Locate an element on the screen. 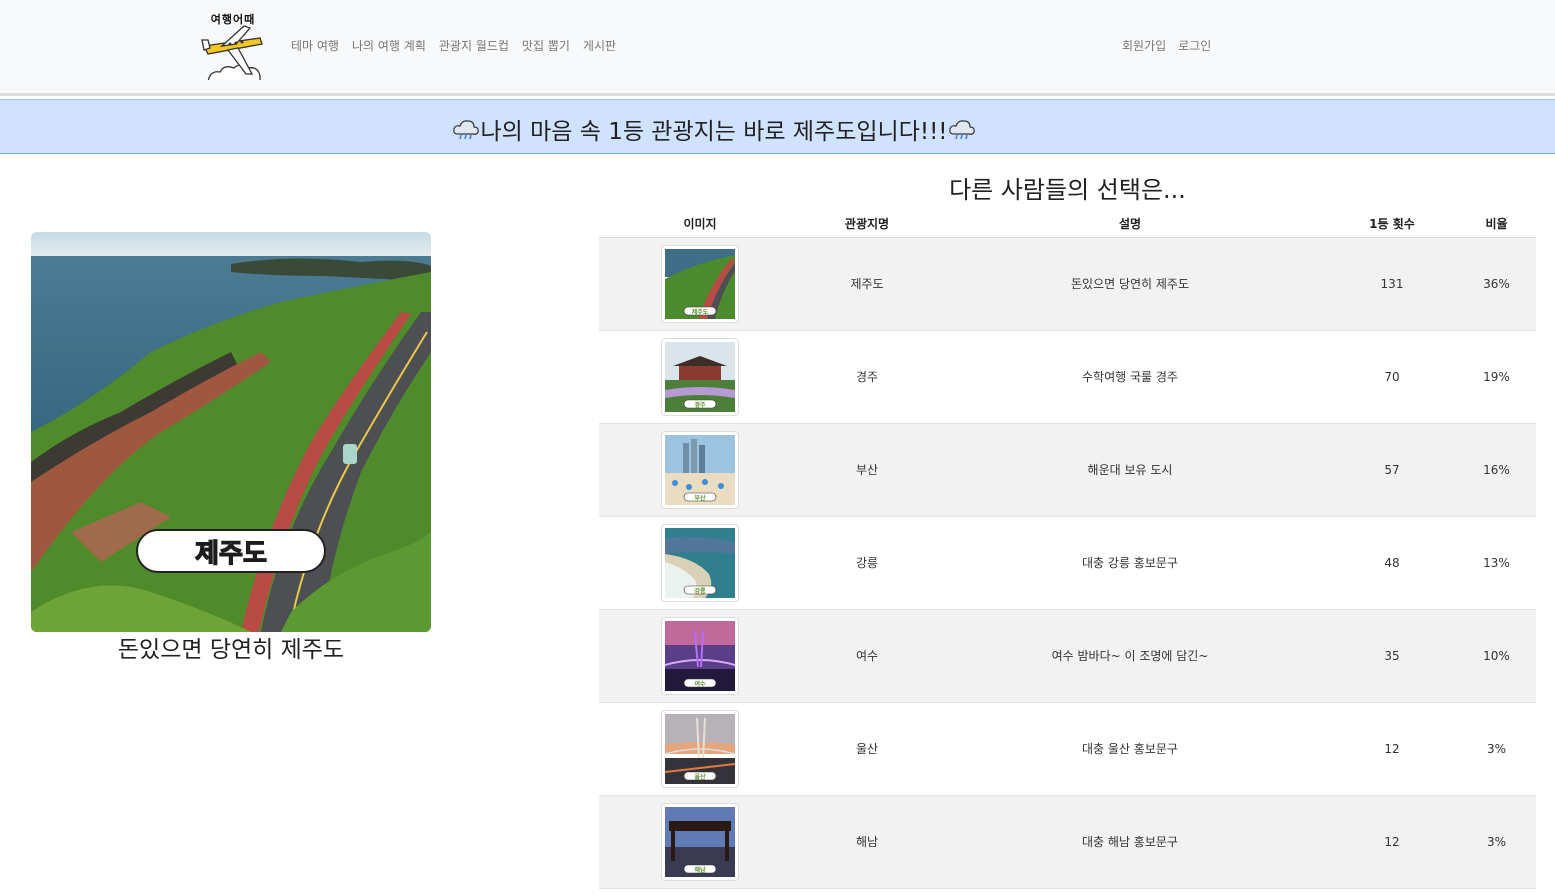  table-row: 경주 경주 수학여행 국룰 경주 70 19% is located at coordinates (1067, 377).